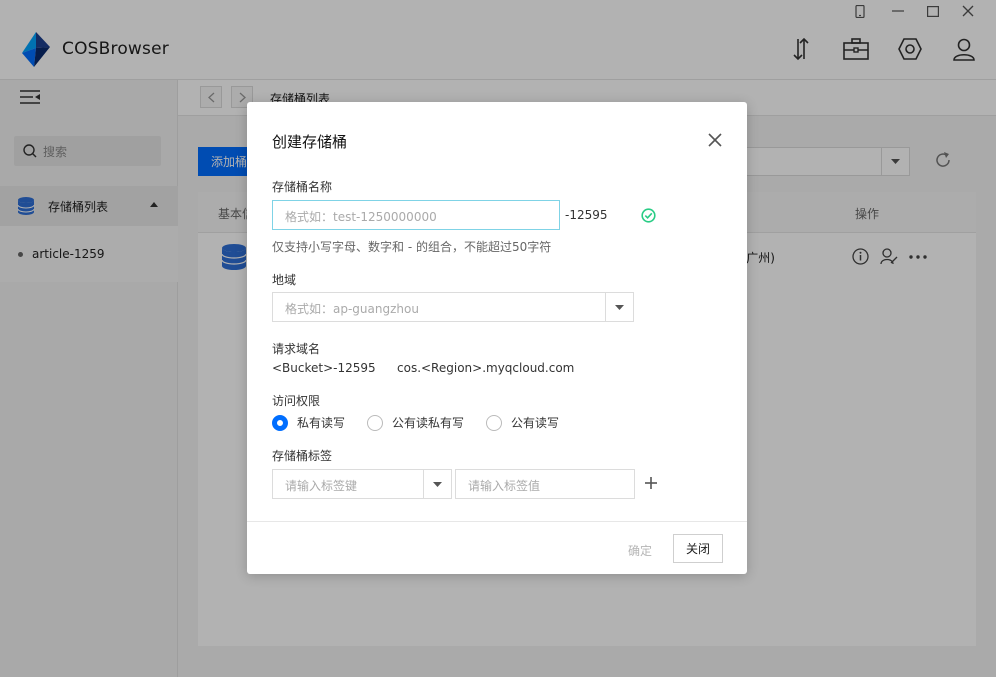  Describe the element at coordinates (545, 484) in the screenshot. I see `tag-value-input: 请输入标签值` at that location.